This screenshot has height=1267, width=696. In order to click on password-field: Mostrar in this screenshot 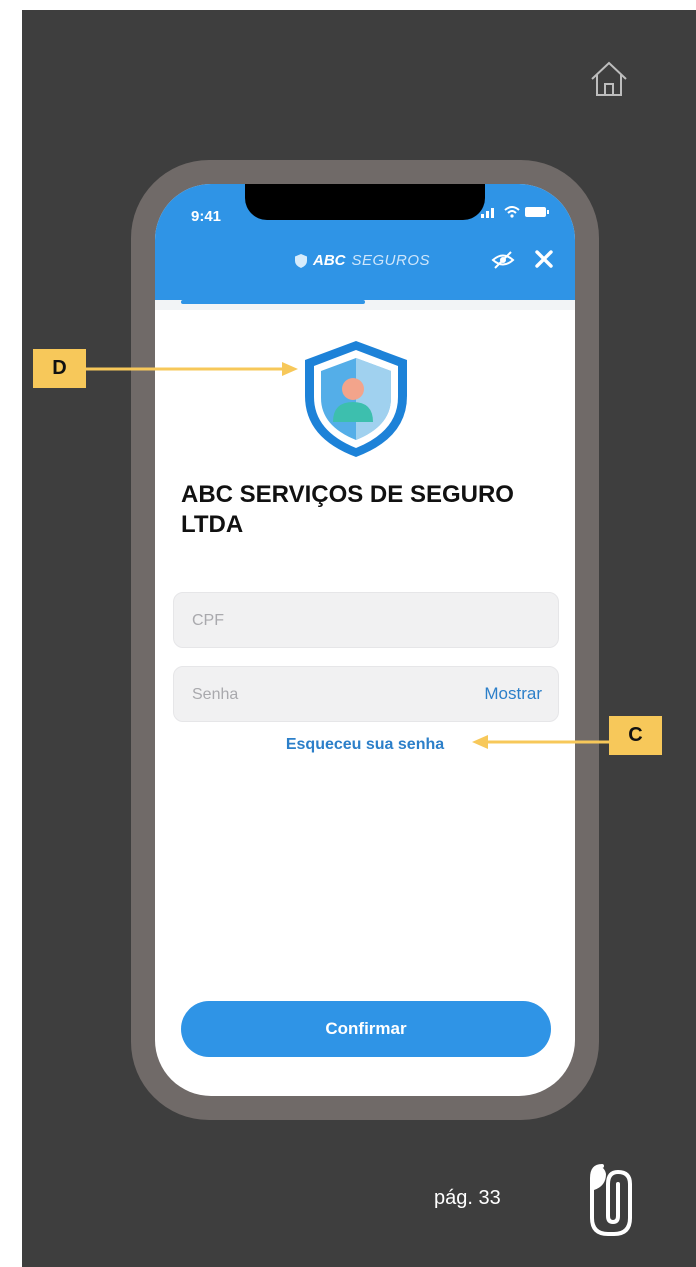, I will do `click(366, 694)`.